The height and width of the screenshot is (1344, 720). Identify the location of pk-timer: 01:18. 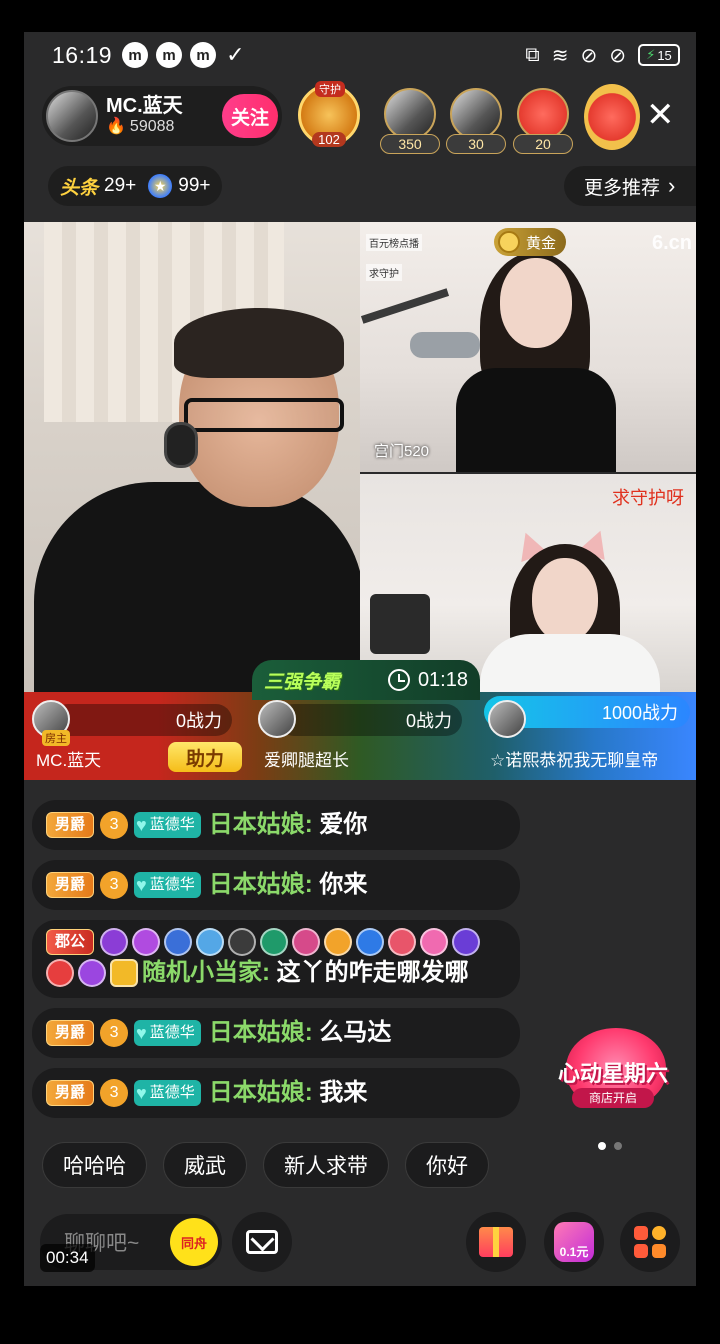
(427, 680).